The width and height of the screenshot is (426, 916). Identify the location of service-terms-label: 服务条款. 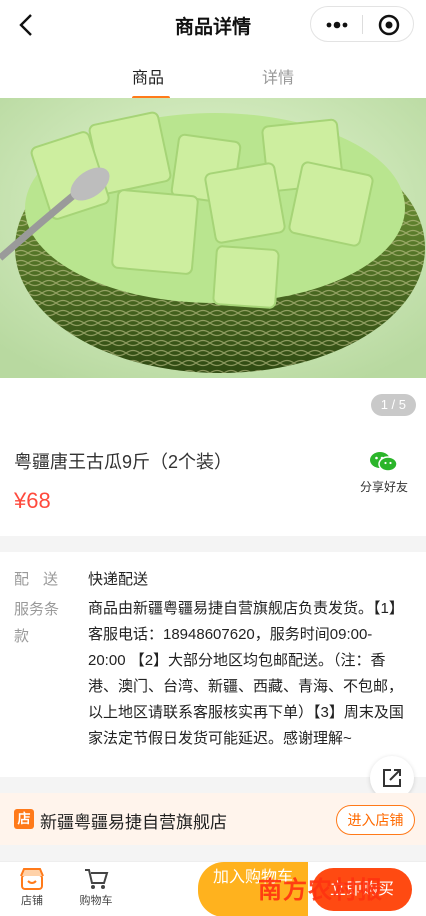
(37, 623).